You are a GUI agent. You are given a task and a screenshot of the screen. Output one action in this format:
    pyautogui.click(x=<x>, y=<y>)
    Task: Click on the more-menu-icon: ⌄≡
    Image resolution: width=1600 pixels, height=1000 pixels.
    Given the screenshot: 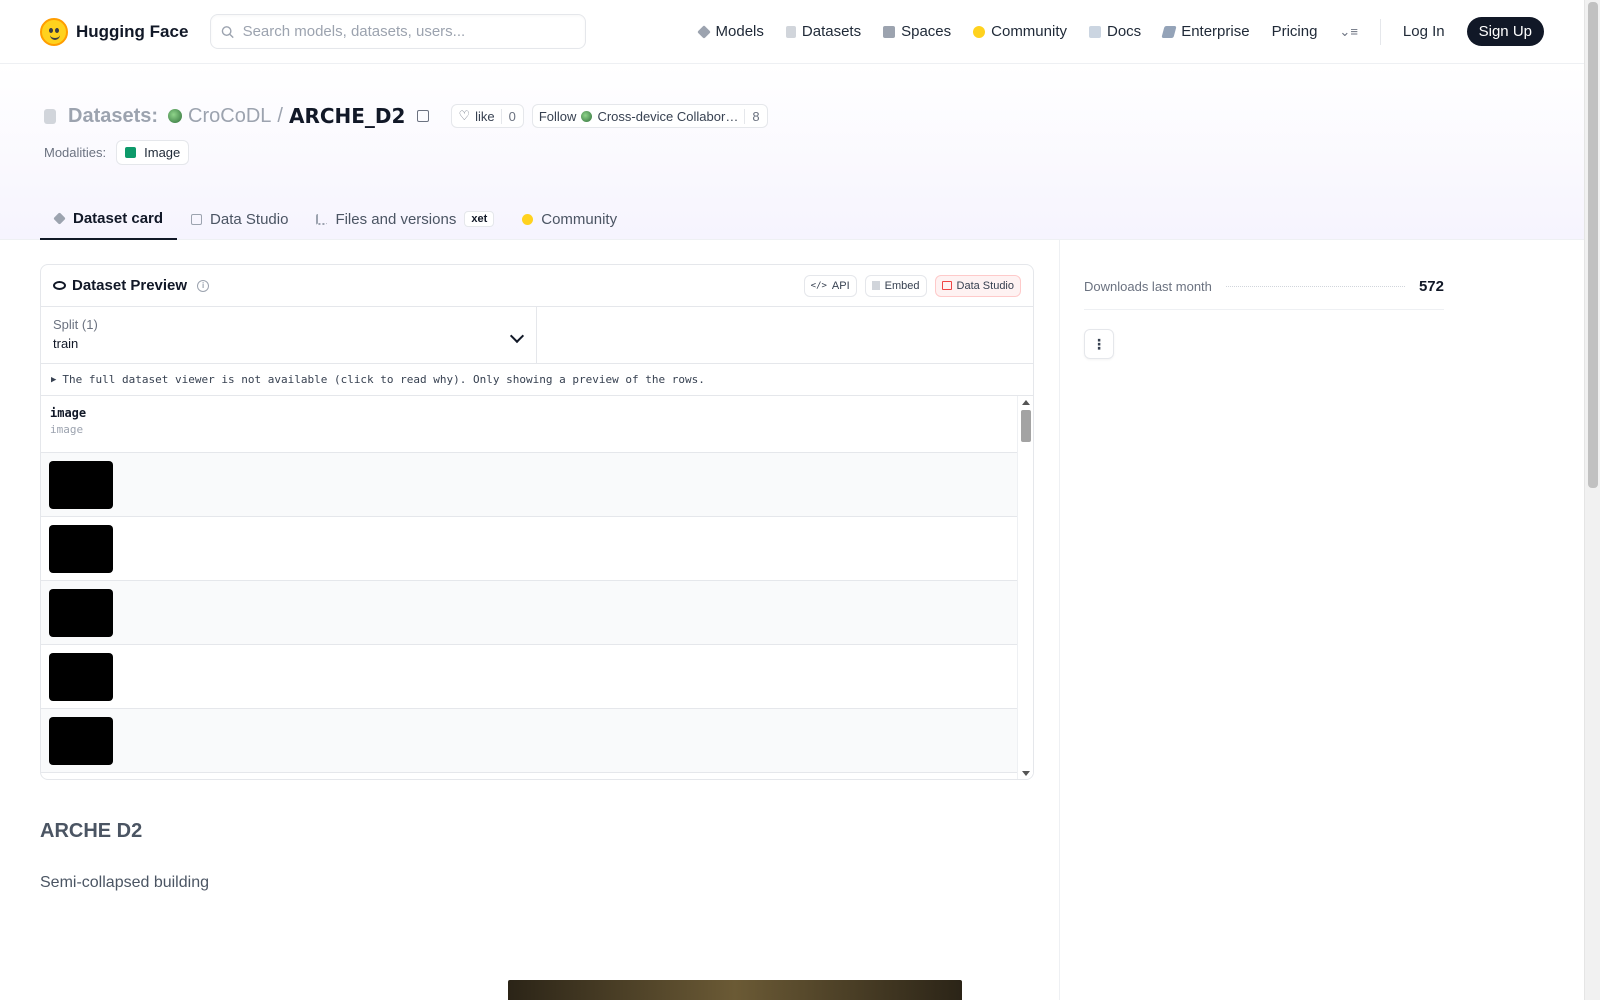 What is the action you would take?
    pyautogui.click(x=1348, y=32)
    